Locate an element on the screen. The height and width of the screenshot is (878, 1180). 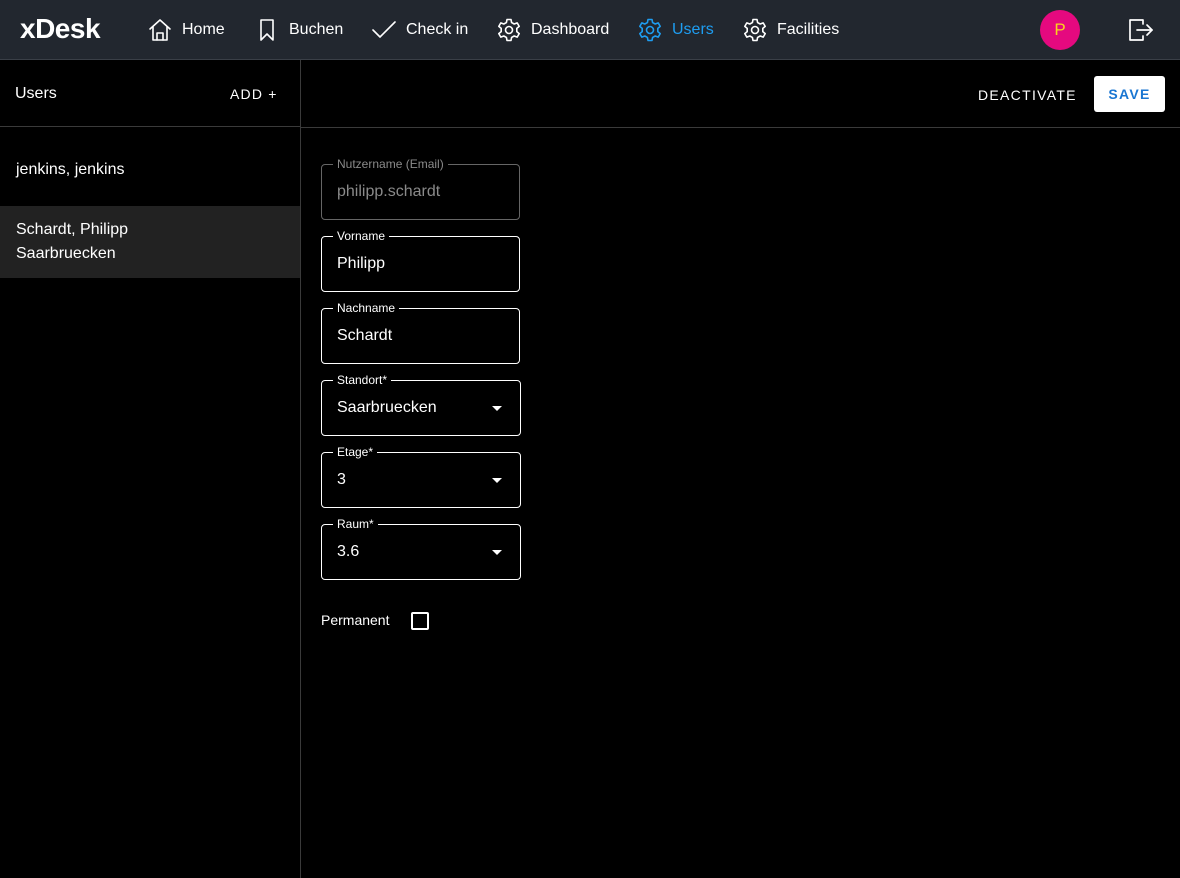
nav-home: Home is located at coordinates (186, 30).